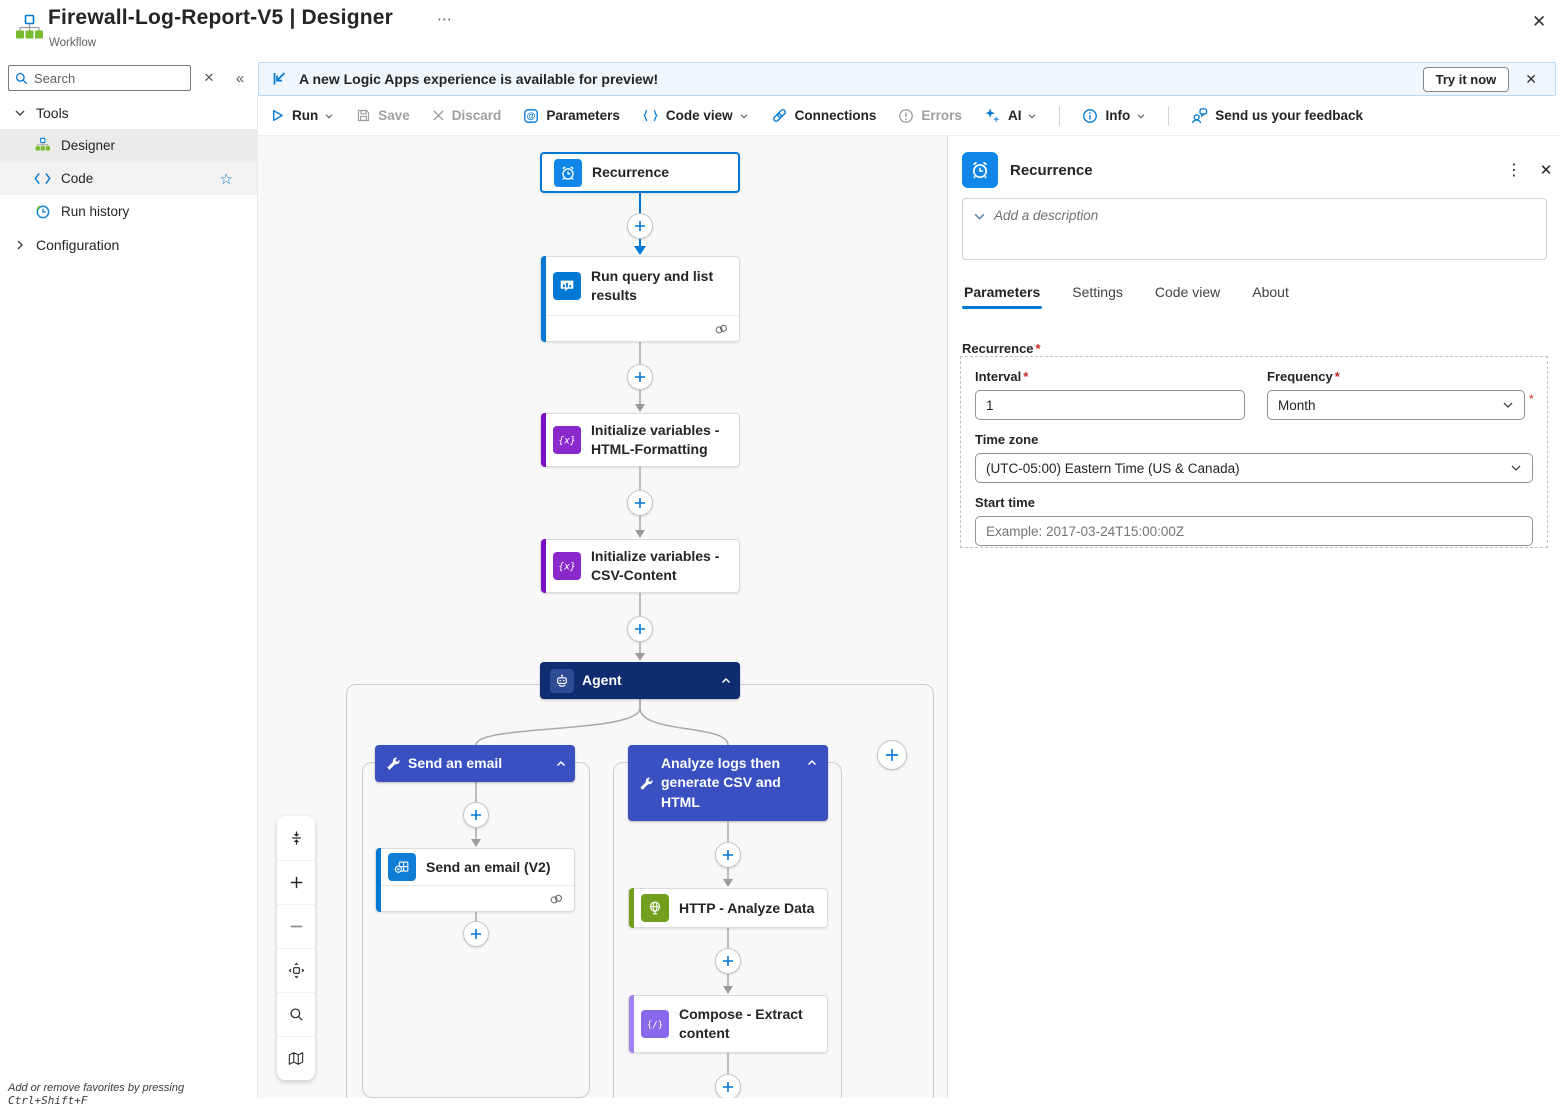 The image size is (1560, 1107). Describe the element at coordinates (640, 566) in the screenshot. I see `node-init-csv: {x} Initialize variables - CSV-Content` at that location.